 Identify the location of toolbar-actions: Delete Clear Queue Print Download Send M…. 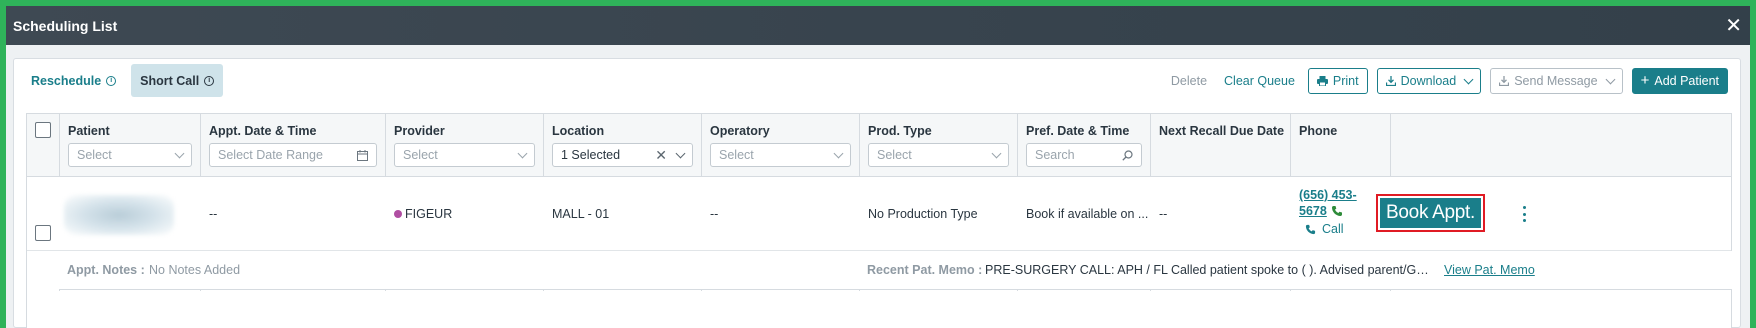
(1447, 80).